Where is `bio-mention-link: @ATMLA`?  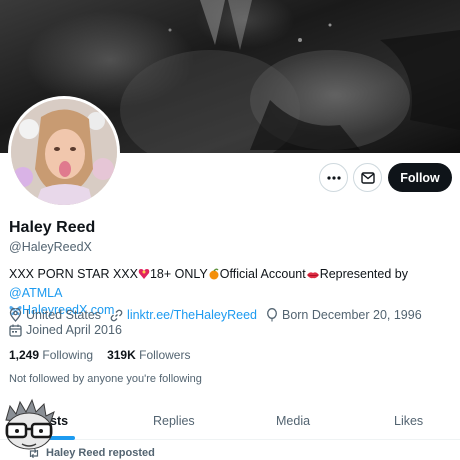
bio-mention-link: @ATMLA is located at coordinates (35, 293).